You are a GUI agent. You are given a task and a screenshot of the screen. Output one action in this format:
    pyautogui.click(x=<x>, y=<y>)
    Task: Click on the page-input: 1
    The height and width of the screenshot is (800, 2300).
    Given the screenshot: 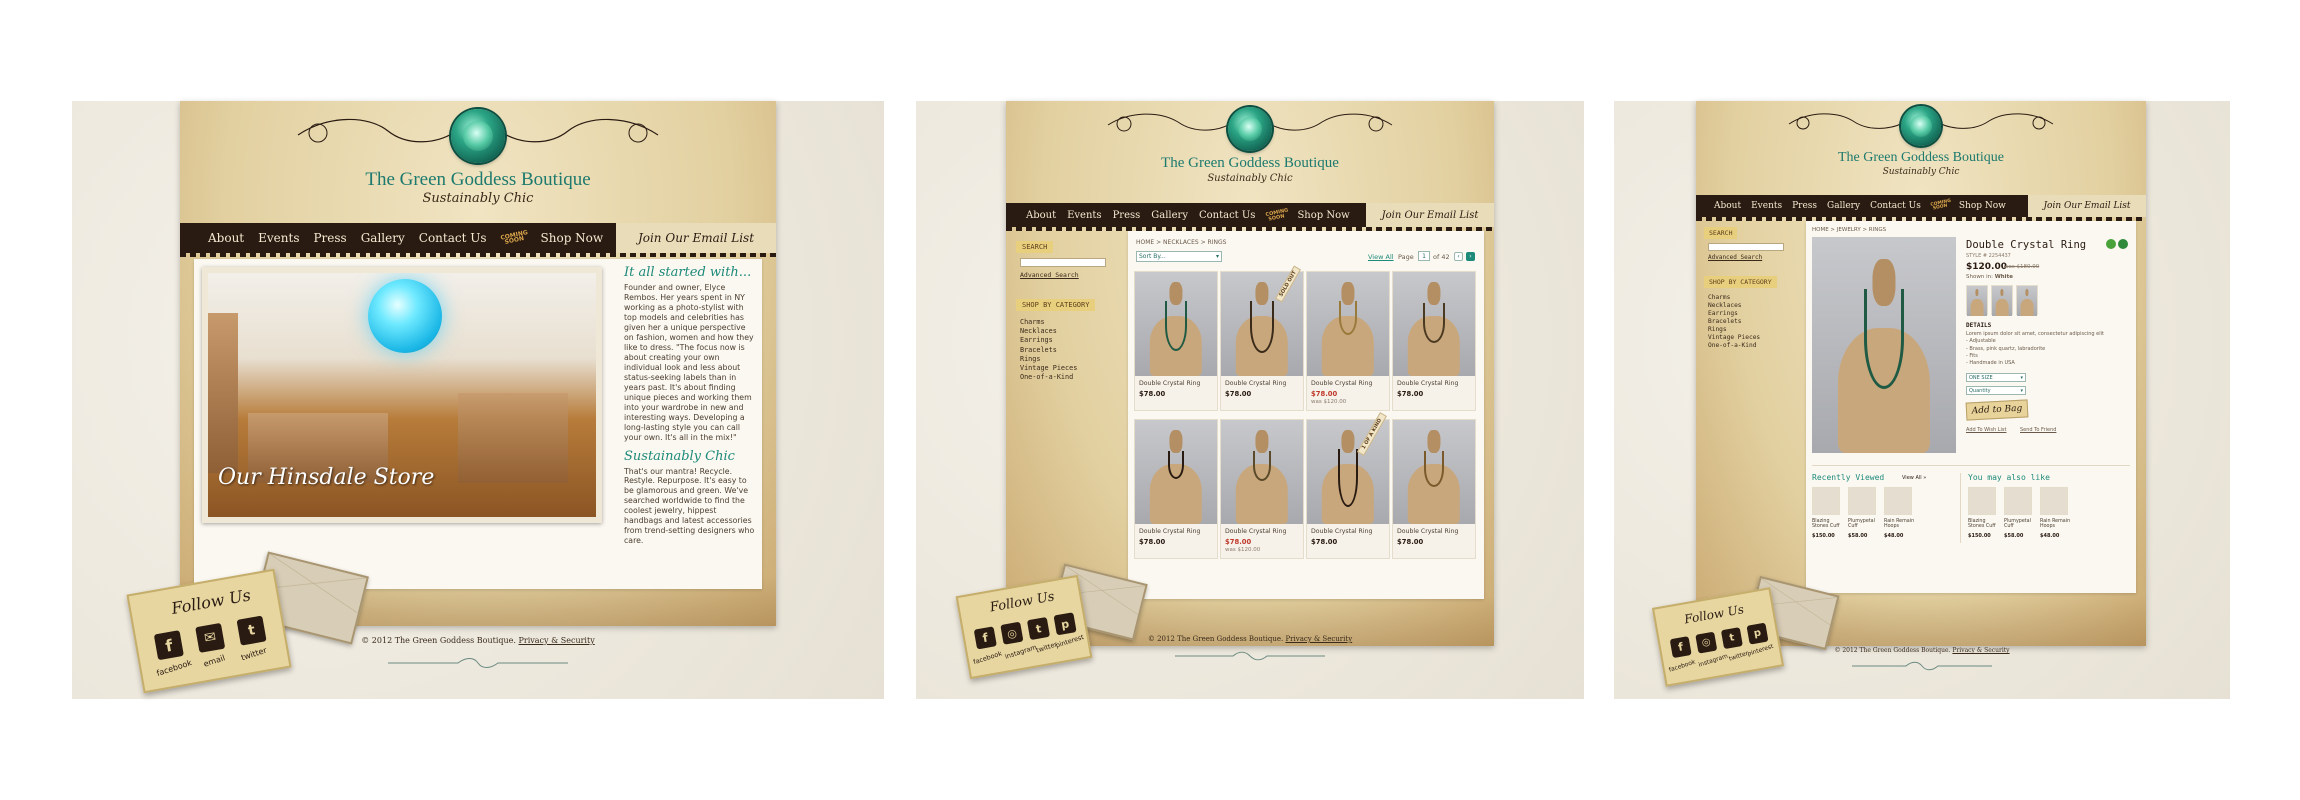 What is the action you would take?
    pyautogui.click(x=1424, y=256)
    